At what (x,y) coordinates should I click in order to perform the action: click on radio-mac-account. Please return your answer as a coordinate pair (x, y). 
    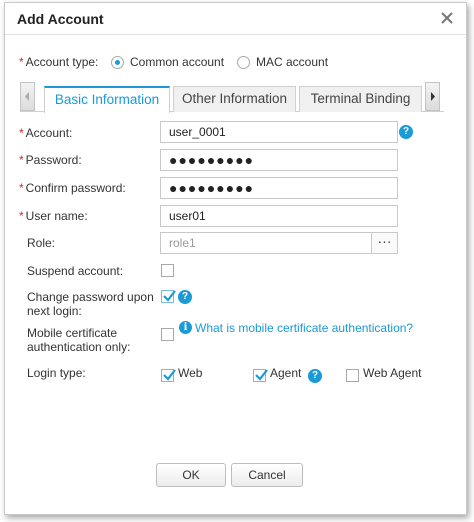
    Looking at the image, I should click on (243, 62).